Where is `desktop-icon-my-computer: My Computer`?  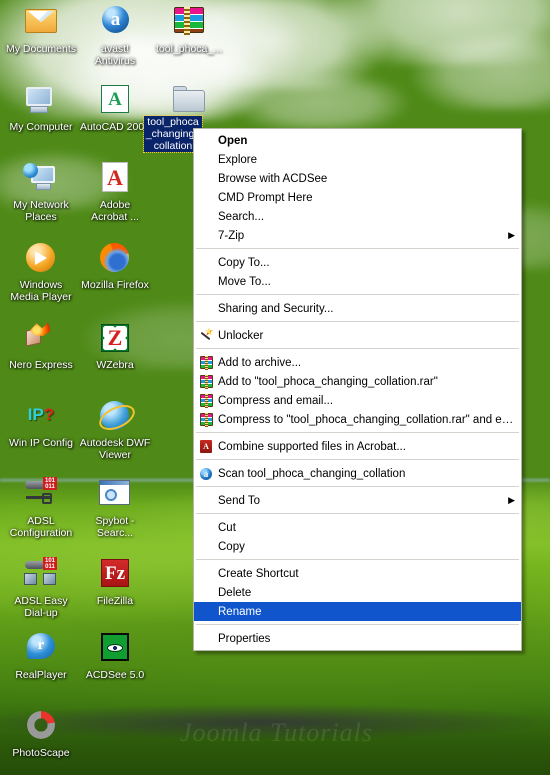
desktop-icon-my-computer: My Computer is located at coordinates (41, 107).